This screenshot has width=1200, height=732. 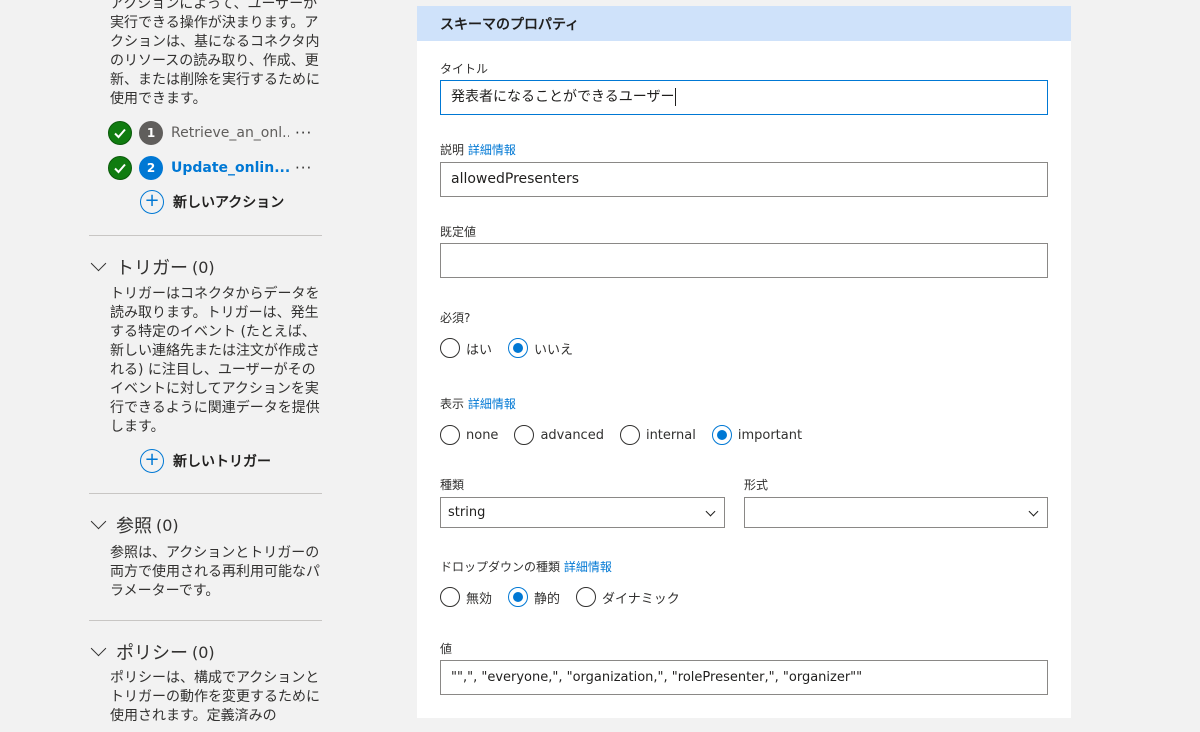 What do you see at coordinates (756, 435) in the screenshot?
I see `visibility-option-important: important` at bounding box center [756, 435].